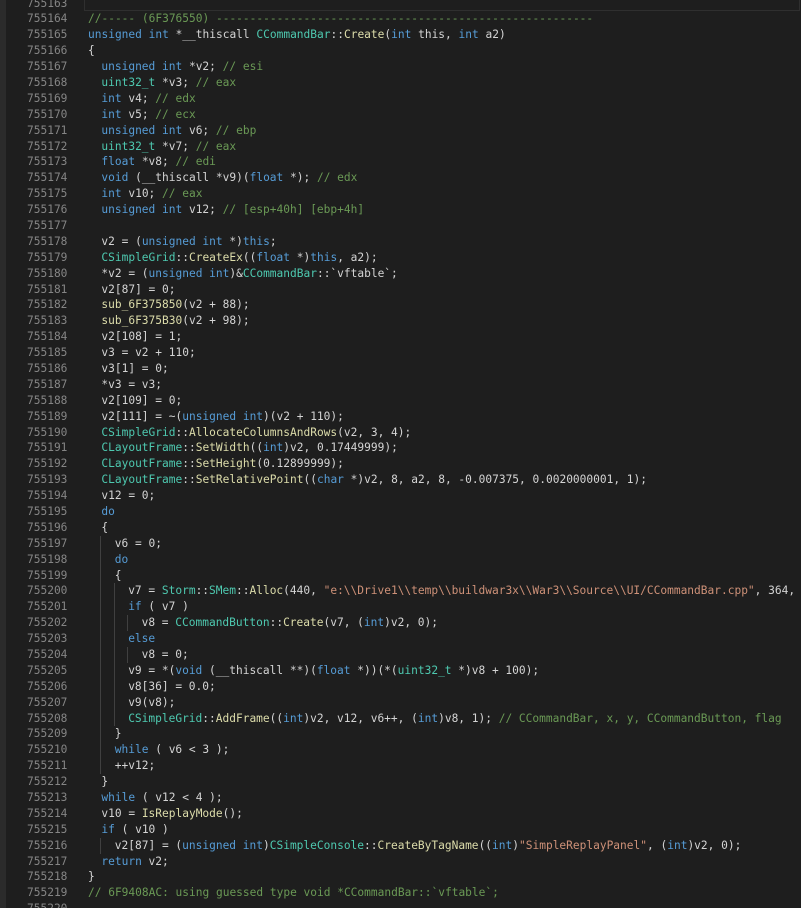  What do you see at coordinates (400, 305) in the screenshot?
I see `code-line: 755182 sub_6F375850(v2 + 88);` at bounding box center [400, 305].